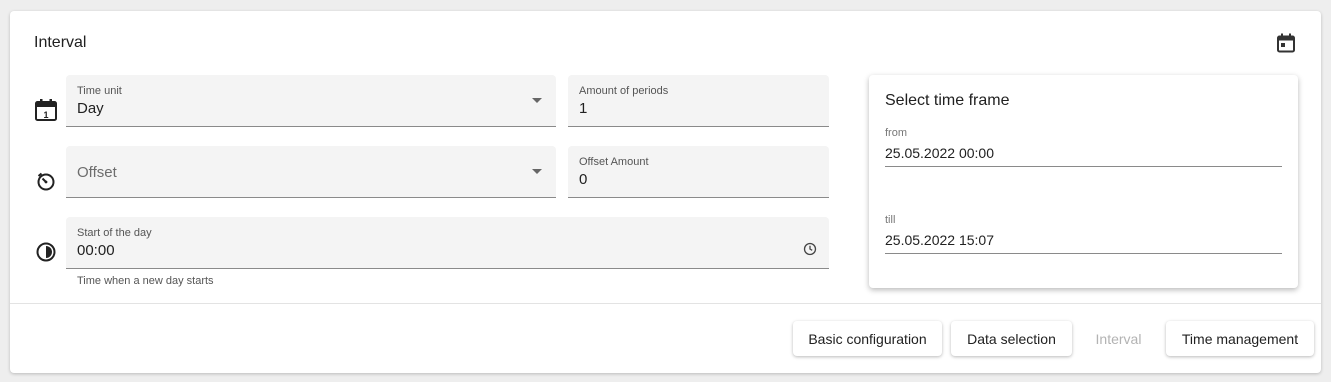  What do you see at coordinates (1083, 147) in the screenshot?
I see `from-field: from 25.05.2022 00:00` at bounding box center [1083, 147].